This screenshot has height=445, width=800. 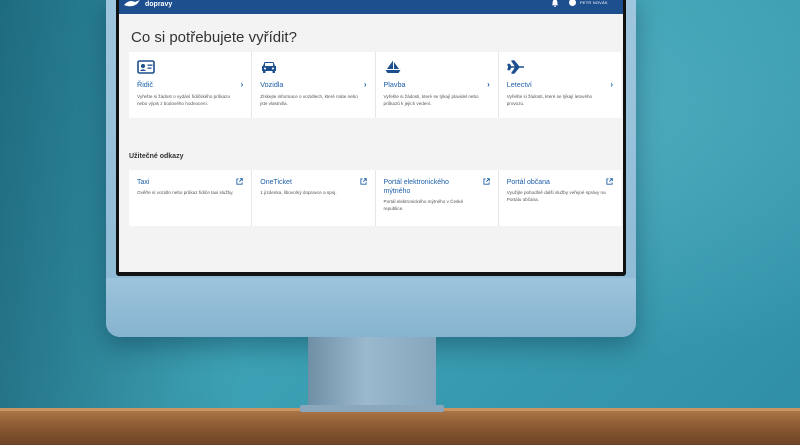 What do you see at coordinates (555, 3) in the screenshot?
I see `bell-icon` at bounding box center [555, 3].